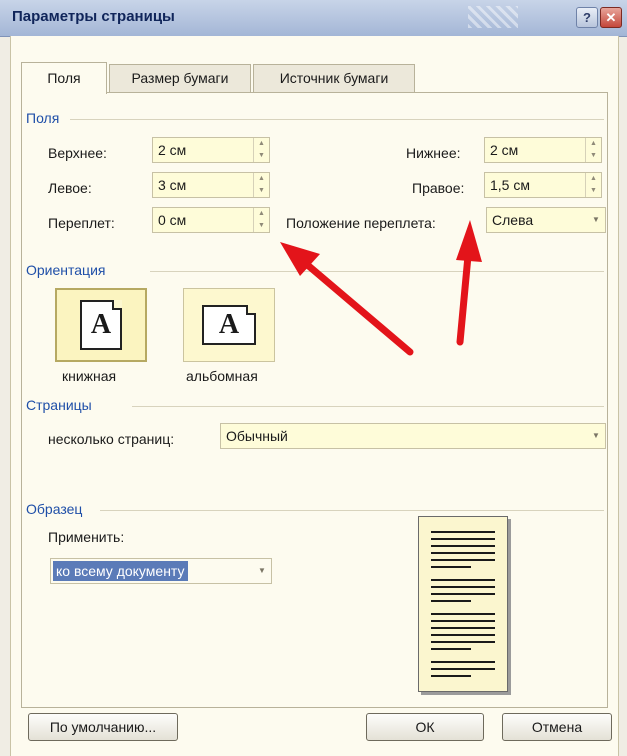 This screenshot has width=627, height=756. What do you see at coordinates (172, 150) in the screenshot?
I see `top-margin-value: 2 см` at bounding box center [172, 150].